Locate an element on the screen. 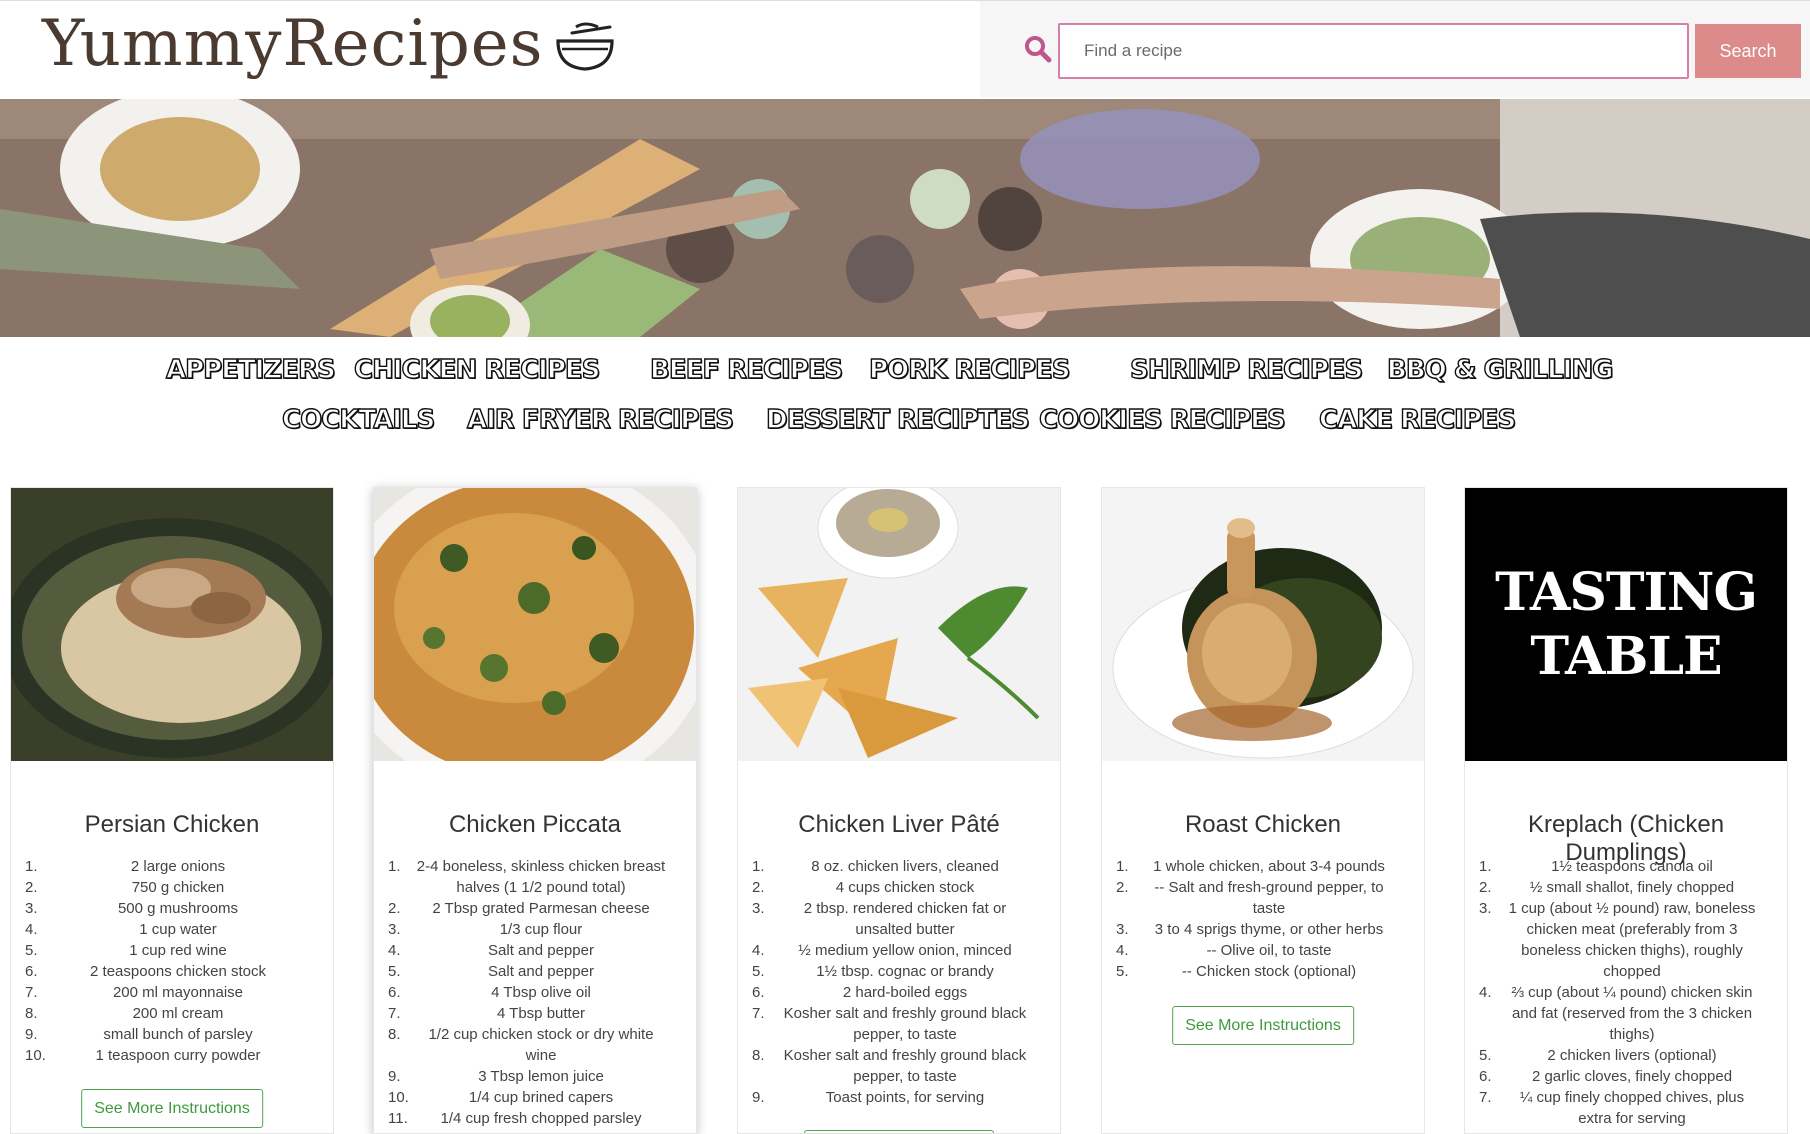  ingredient-item: 9. small bunch of parsley is located at coordinates (139, 1034).